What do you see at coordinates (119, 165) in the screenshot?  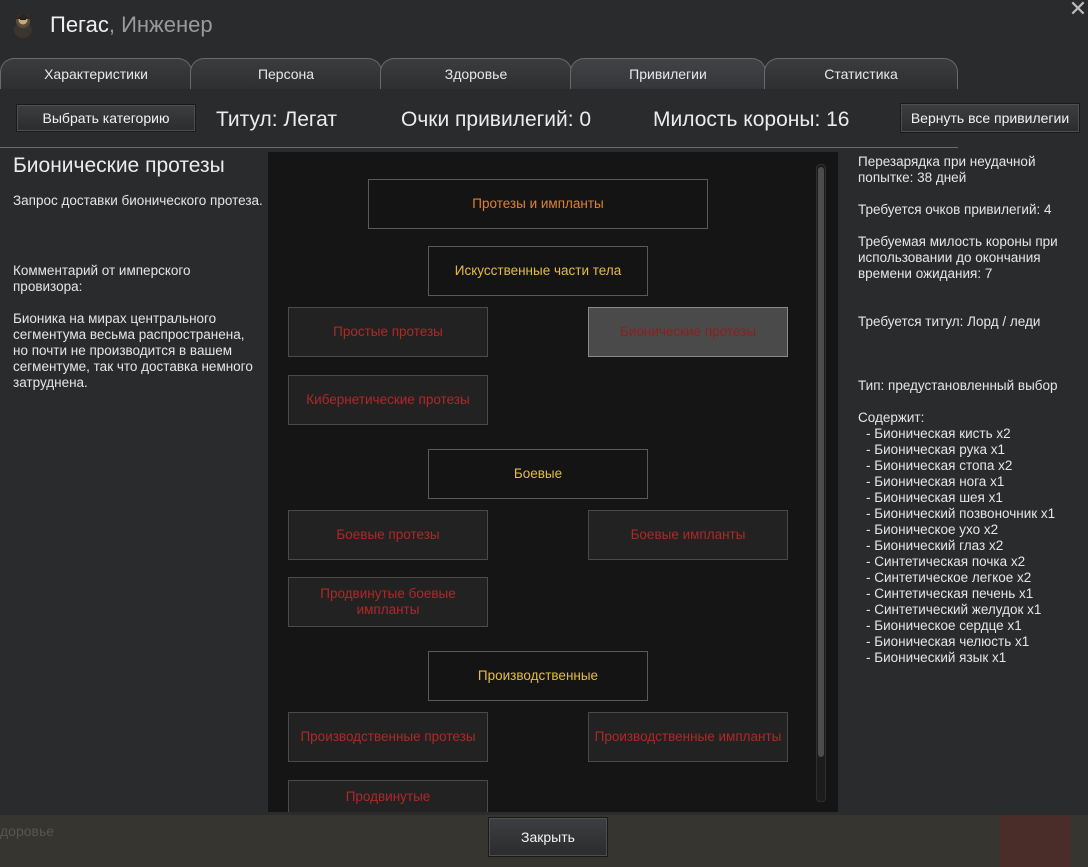 I see `privilege-heading: Бионические протезы` at bounding box center [119, 165].